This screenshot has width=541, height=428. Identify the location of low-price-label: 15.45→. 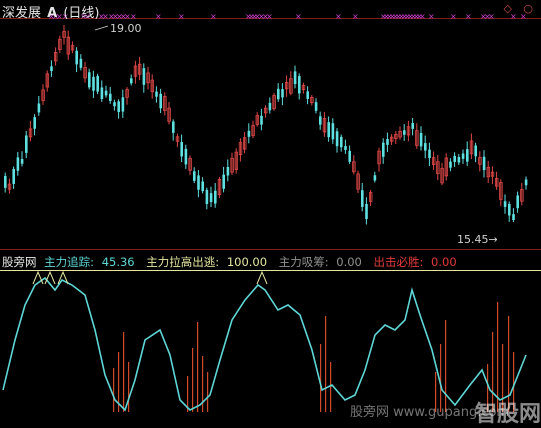
(477, 239).